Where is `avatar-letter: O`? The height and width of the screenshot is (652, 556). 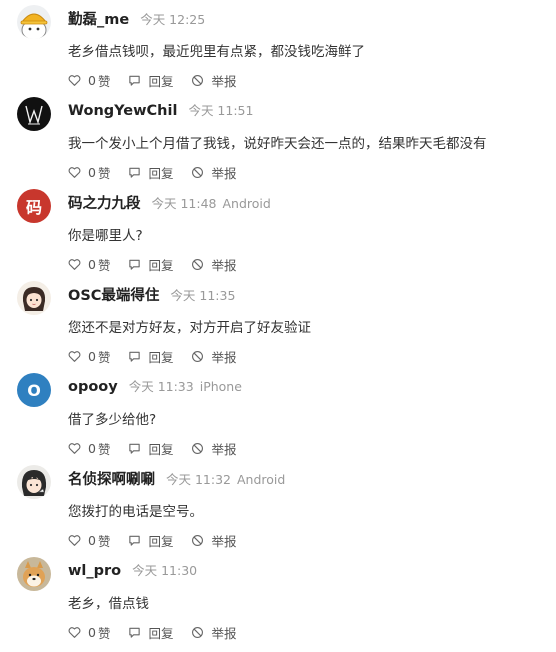 avatar-letter: O is located at coordinates (34, 390).